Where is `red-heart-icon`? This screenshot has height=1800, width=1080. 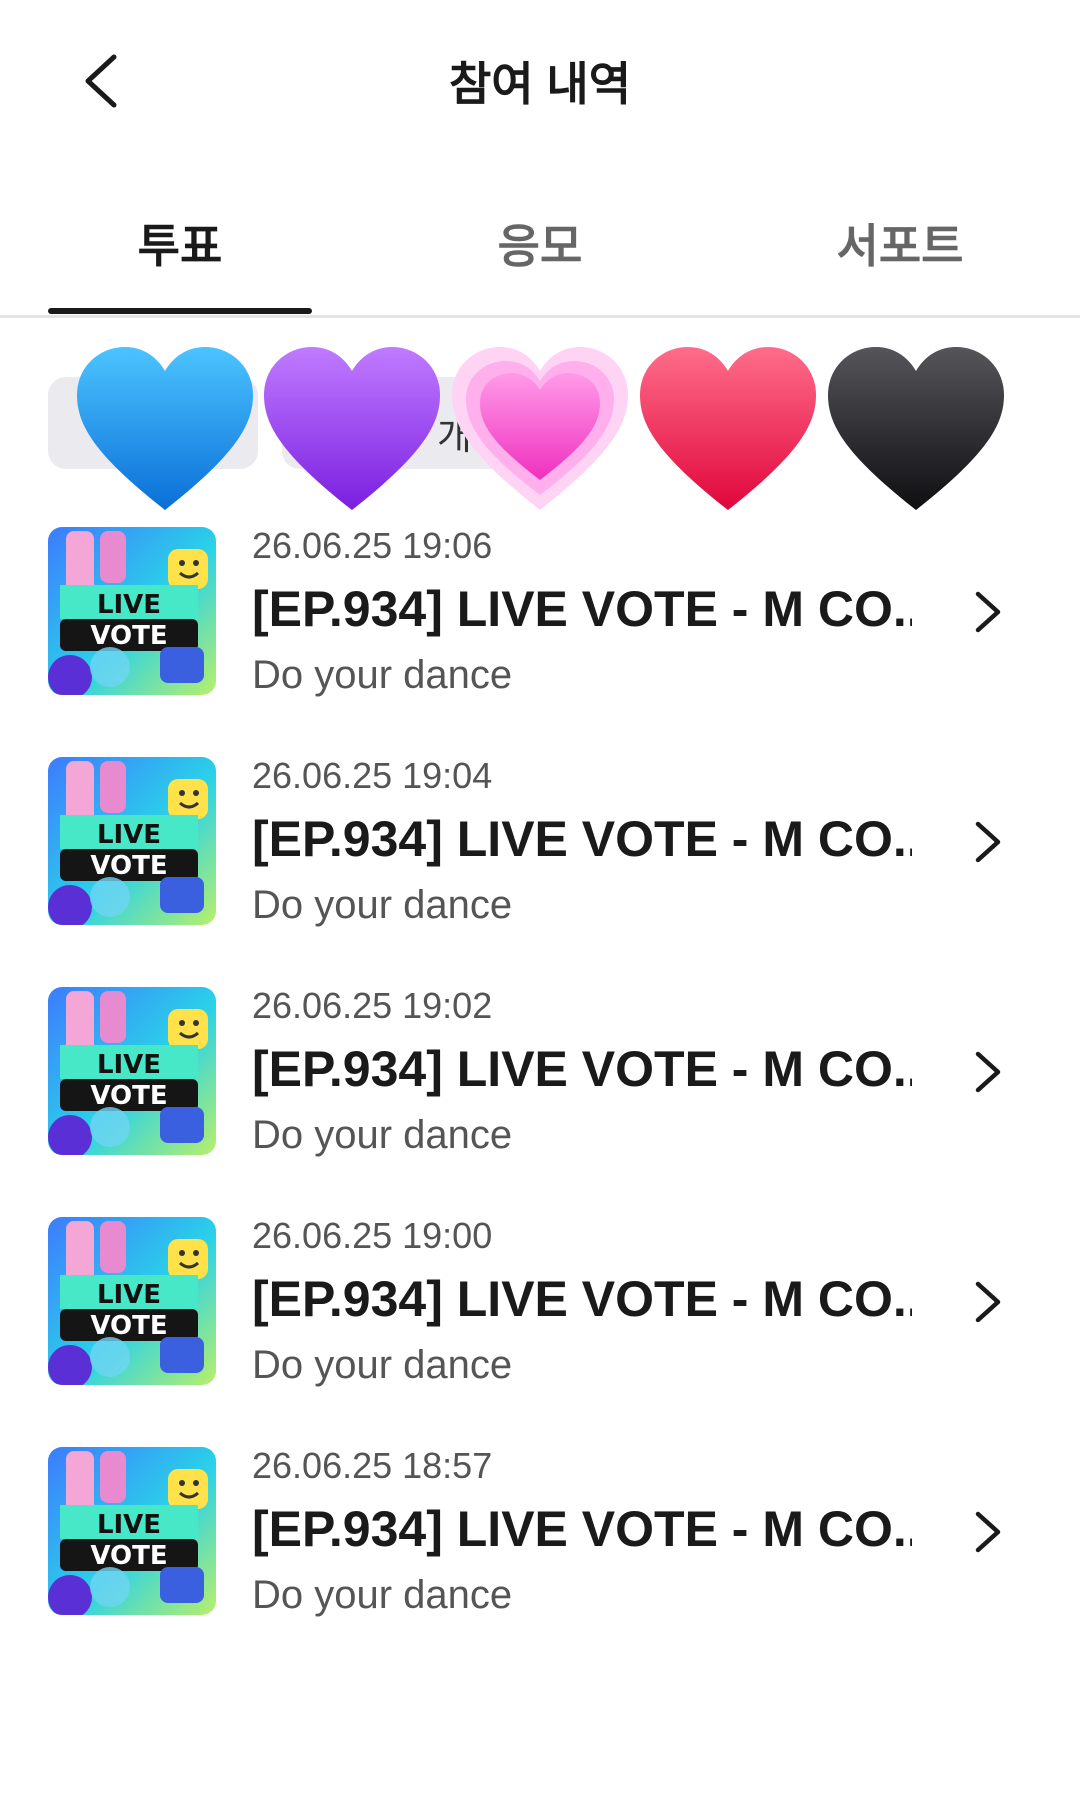
red-heart-icon is located at coordinates (728, 428).